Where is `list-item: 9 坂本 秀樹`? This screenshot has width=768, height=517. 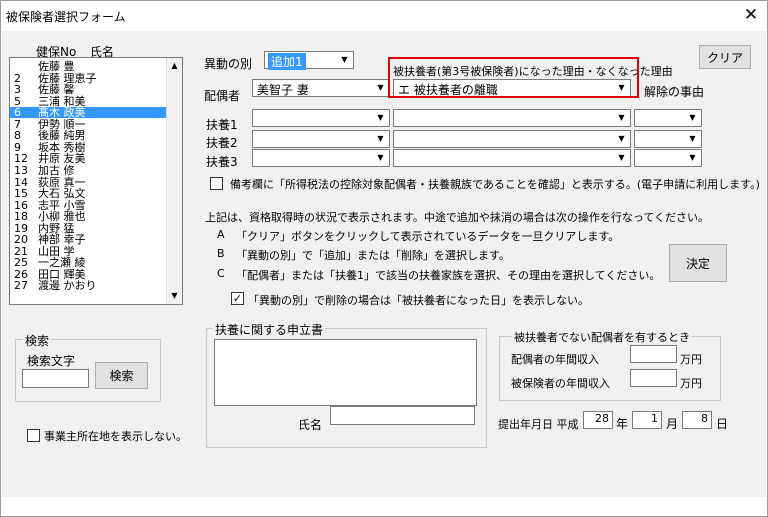
list-item: 9 坂本 秀樹 is located at coordinates (88, 147).